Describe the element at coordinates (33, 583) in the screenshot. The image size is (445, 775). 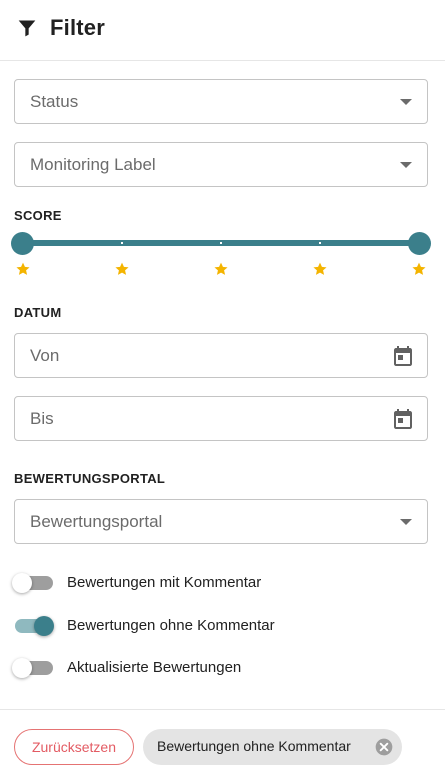
I see `with-comment-toggle` at that location.